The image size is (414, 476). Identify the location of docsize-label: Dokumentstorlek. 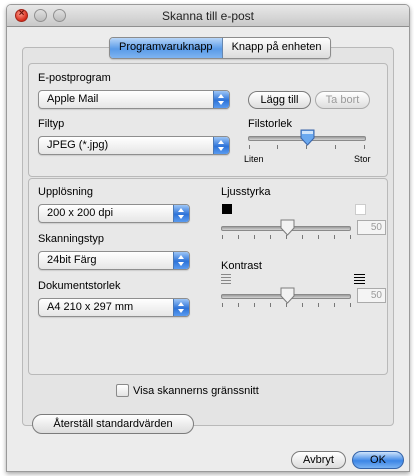
(79, 286).